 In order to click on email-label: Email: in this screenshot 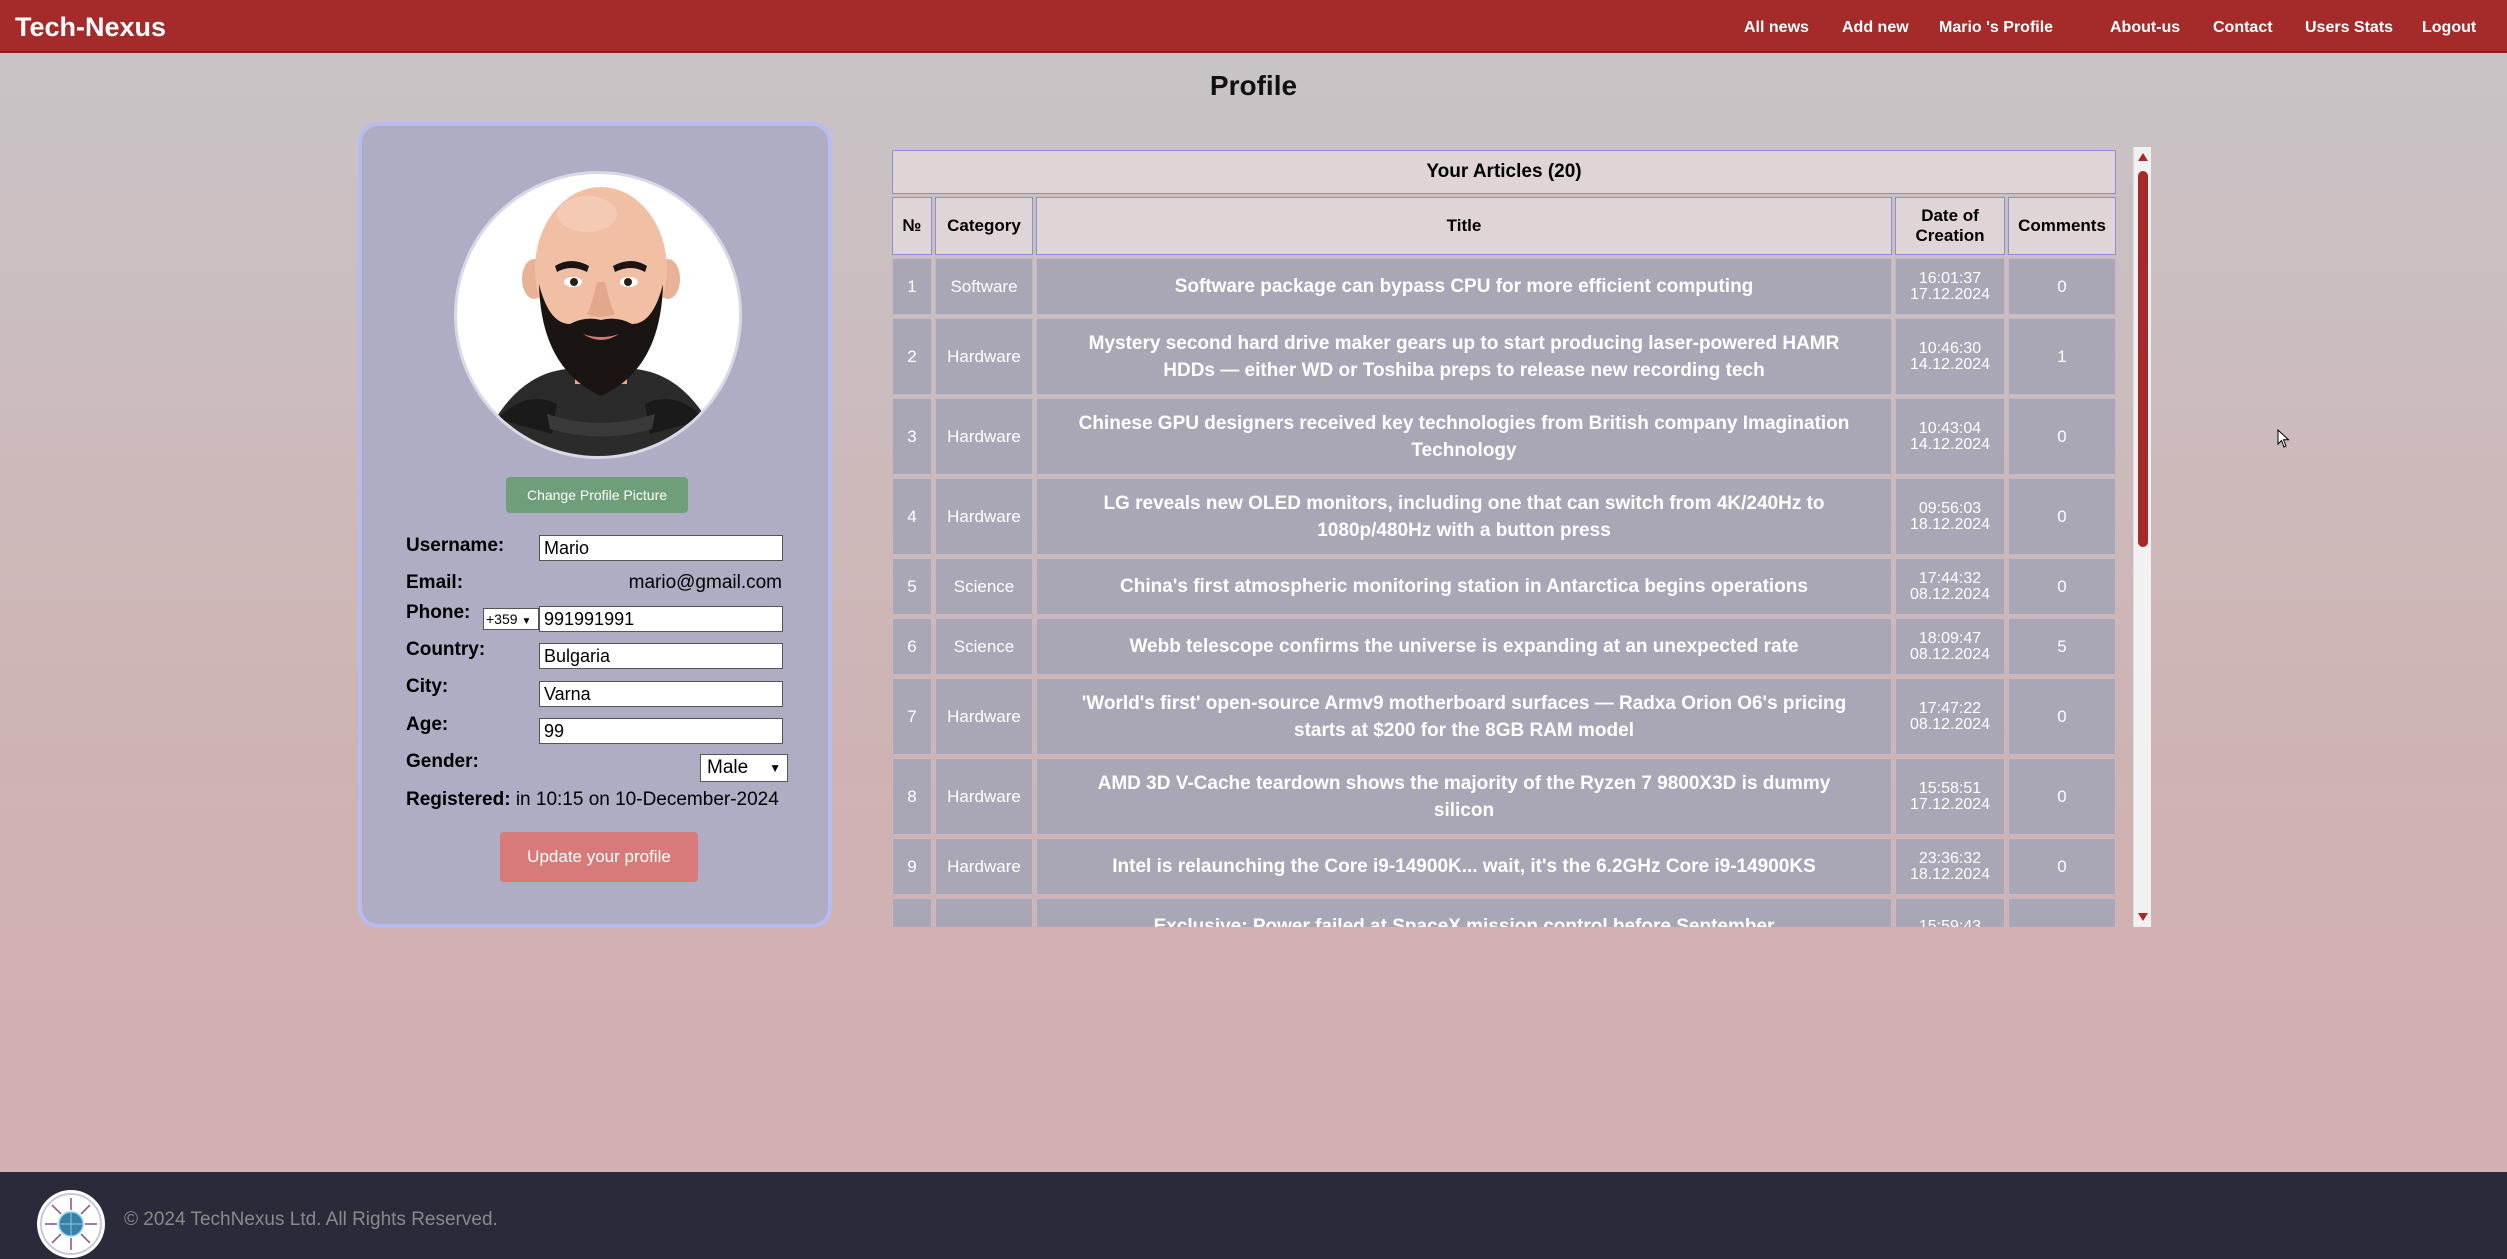, I will do `click(435, 582)`.